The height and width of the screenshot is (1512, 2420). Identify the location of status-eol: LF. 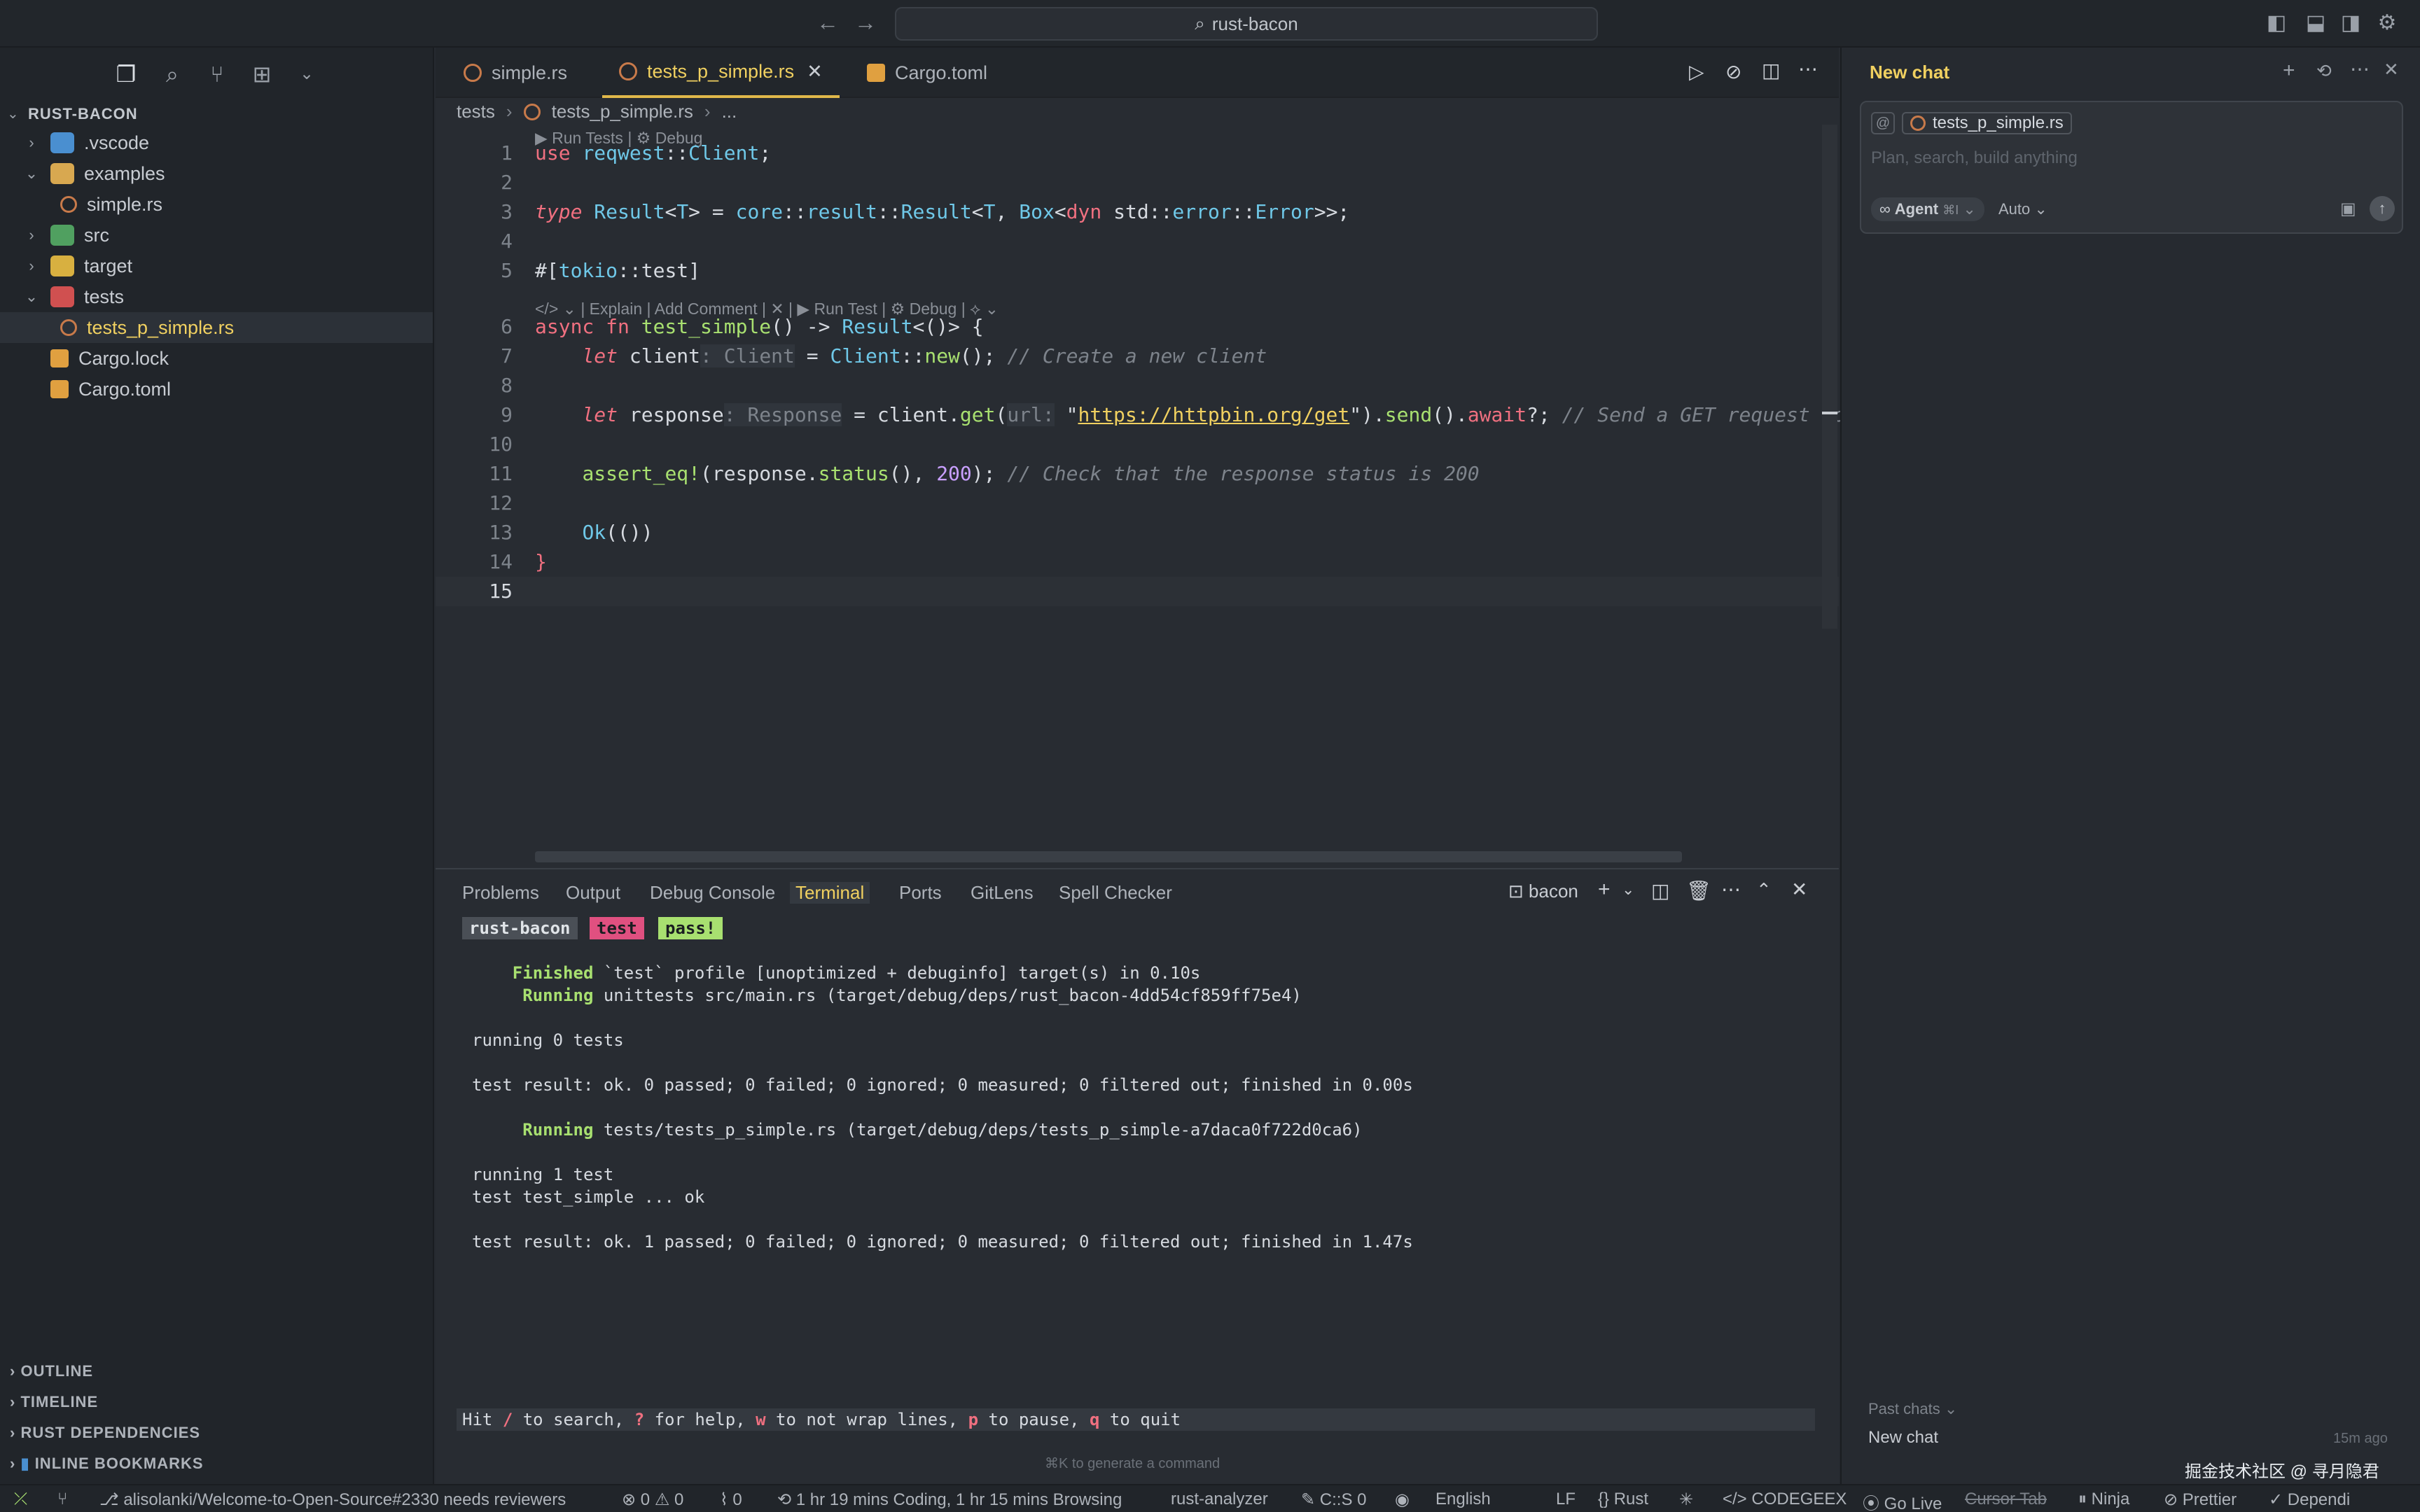
(1566, 1499).